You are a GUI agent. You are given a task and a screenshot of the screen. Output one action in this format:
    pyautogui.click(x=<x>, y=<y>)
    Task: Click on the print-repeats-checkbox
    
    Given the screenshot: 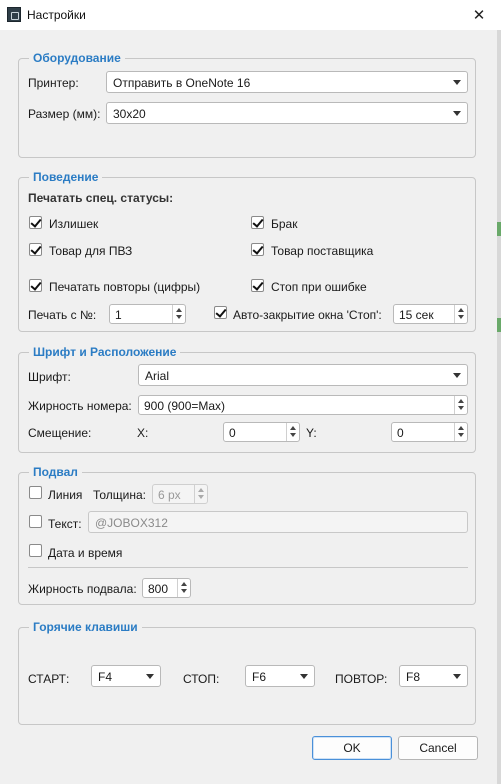 What is the action you would take?
    pyautogui.click(x=35, y=285)
    